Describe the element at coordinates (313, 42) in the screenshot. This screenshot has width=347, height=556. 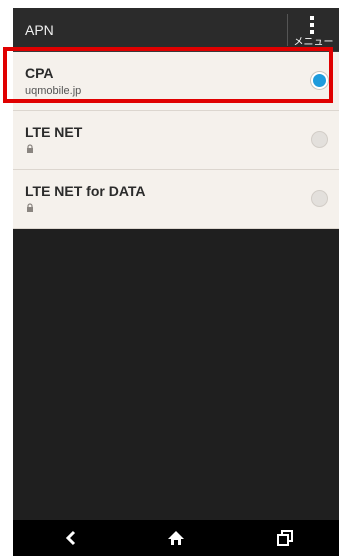
I see `menu-label: メニュー` at that location.